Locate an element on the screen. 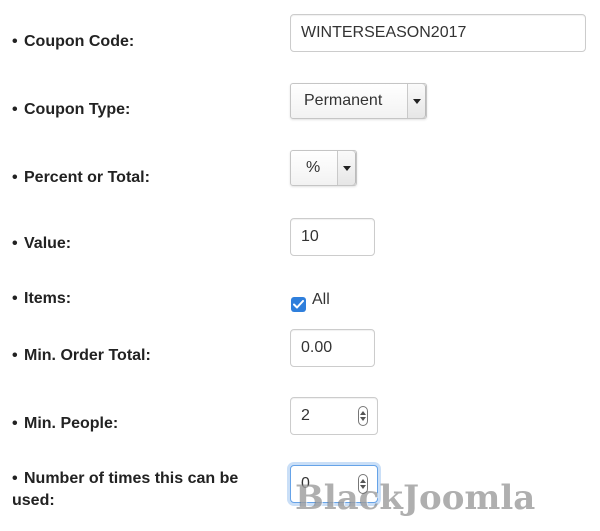 The height and width of the screenshot is (531, 600). min-people-label: • Min. People: is located at coordinates (65, 423).